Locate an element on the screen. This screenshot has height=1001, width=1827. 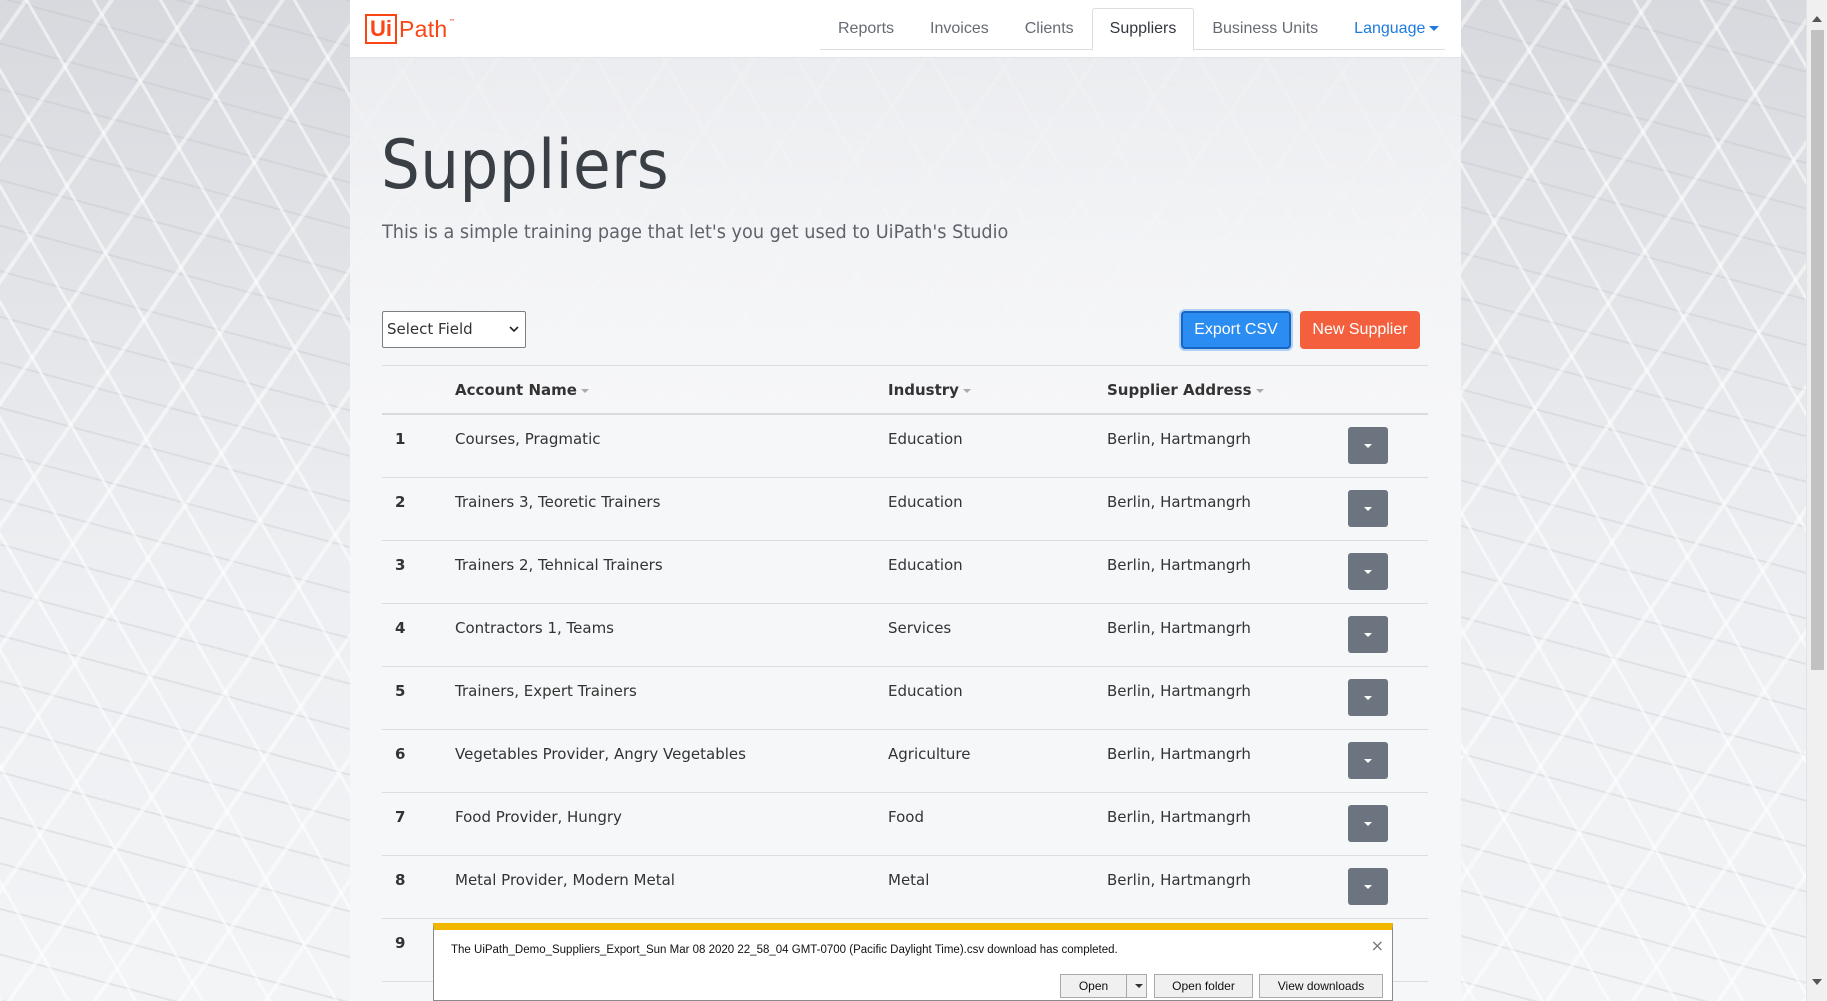
tab-reports: Reports is located at coordinates (866, 29).